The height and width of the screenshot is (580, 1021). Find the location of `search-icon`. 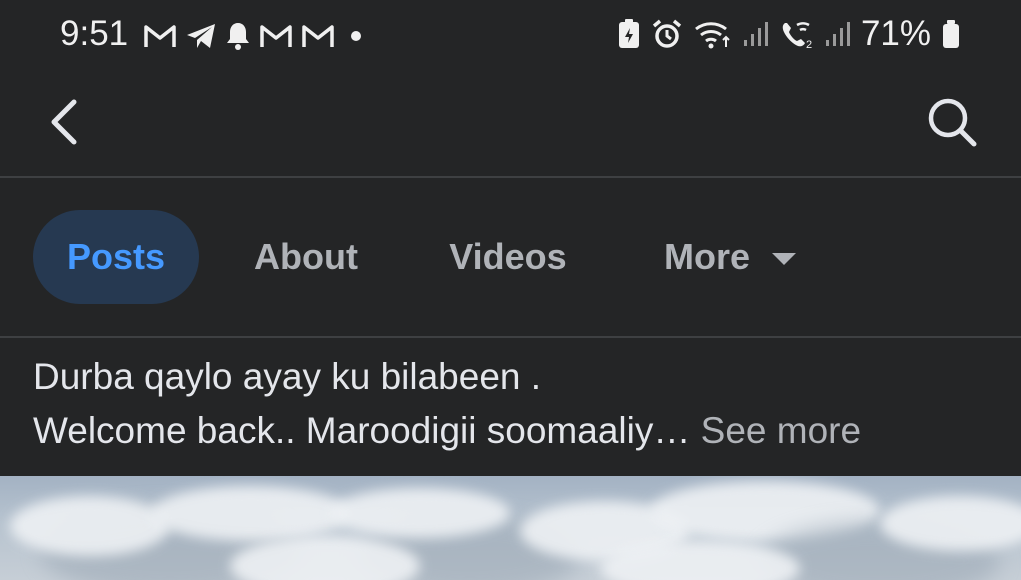

search-icon is located at coordinates (952, 122).